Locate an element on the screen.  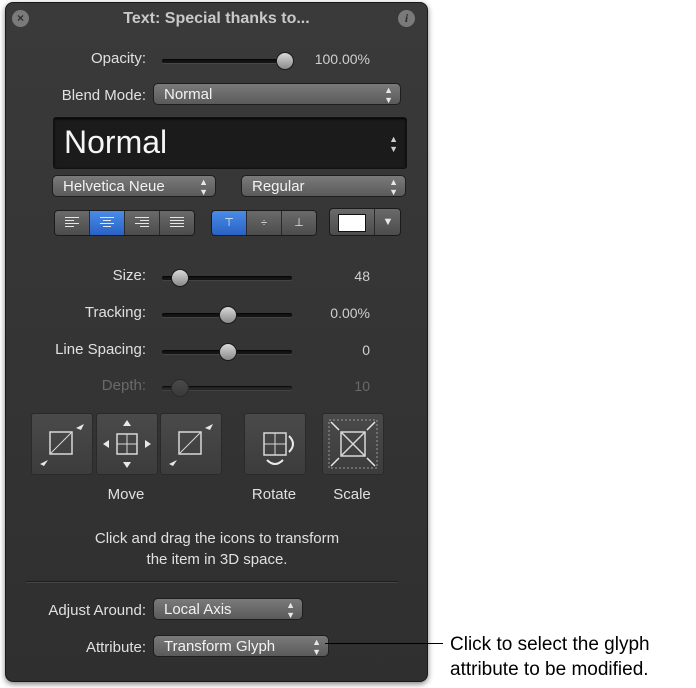
tracking-value: 0.00% is located at coordinates (333, 313).